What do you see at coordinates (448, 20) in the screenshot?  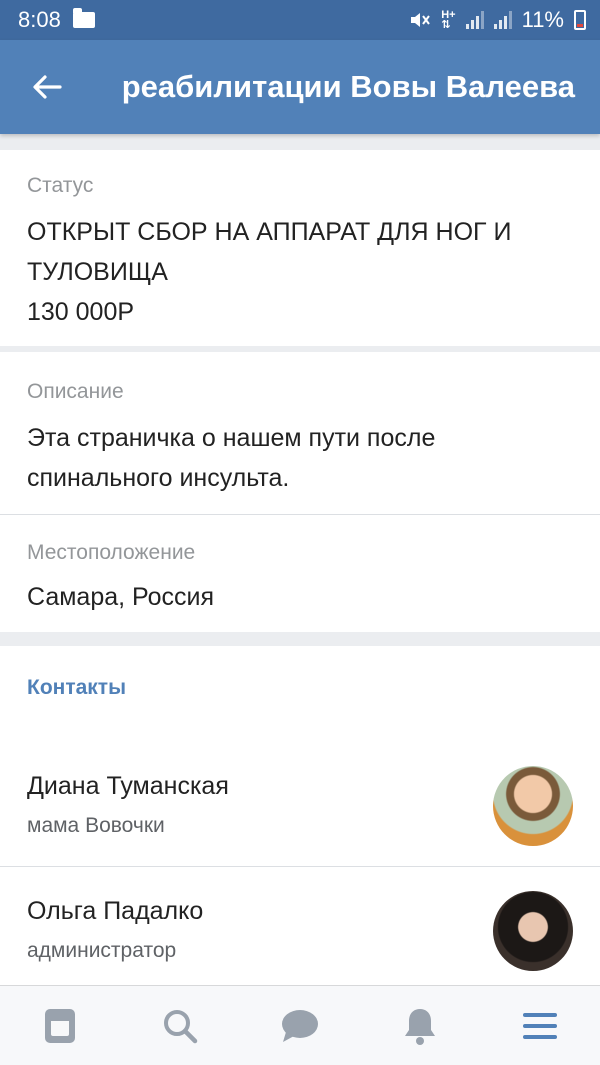 I see `network-type-icon: H+ ⇅` at bounding box center [448, 20].